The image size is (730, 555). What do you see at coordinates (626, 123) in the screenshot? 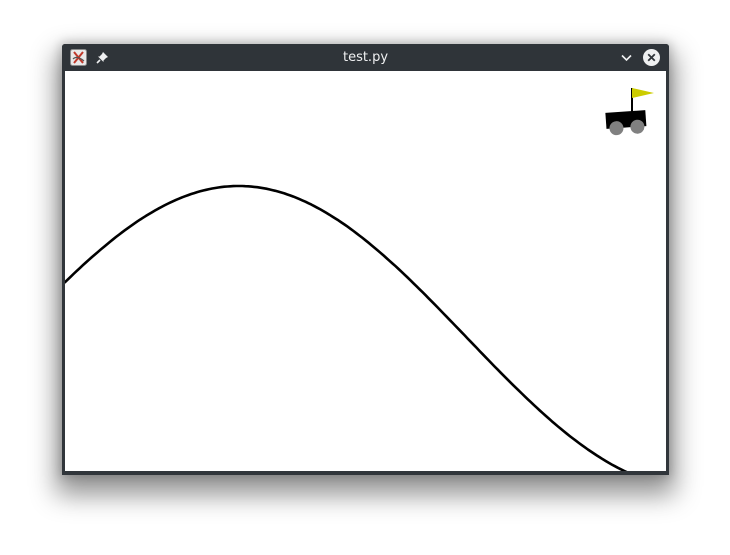
I see `car` at bounding box center [626, 123].